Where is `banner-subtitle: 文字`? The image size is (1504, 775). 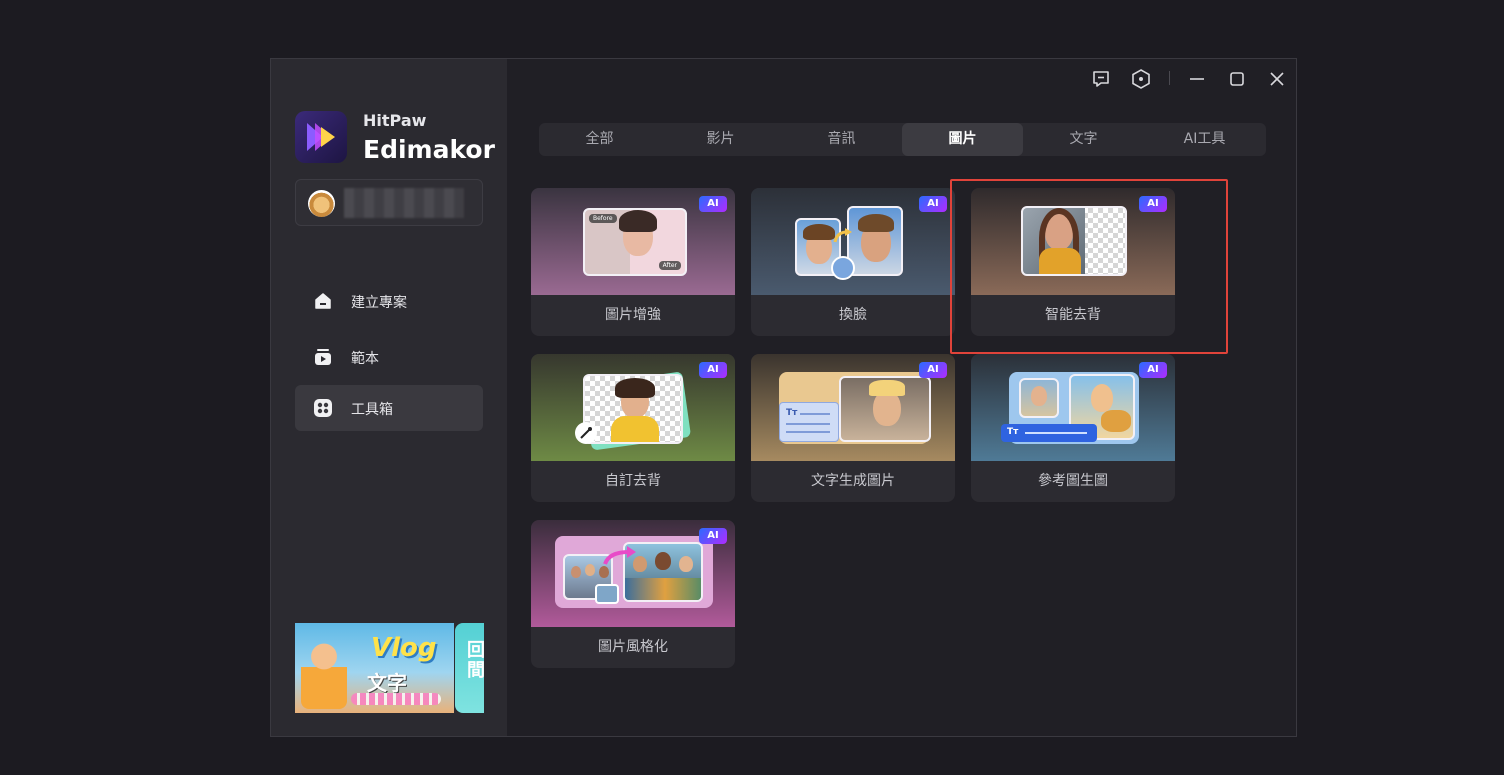
banner-subtitle: 文字 is located at coordinates (387, 683).